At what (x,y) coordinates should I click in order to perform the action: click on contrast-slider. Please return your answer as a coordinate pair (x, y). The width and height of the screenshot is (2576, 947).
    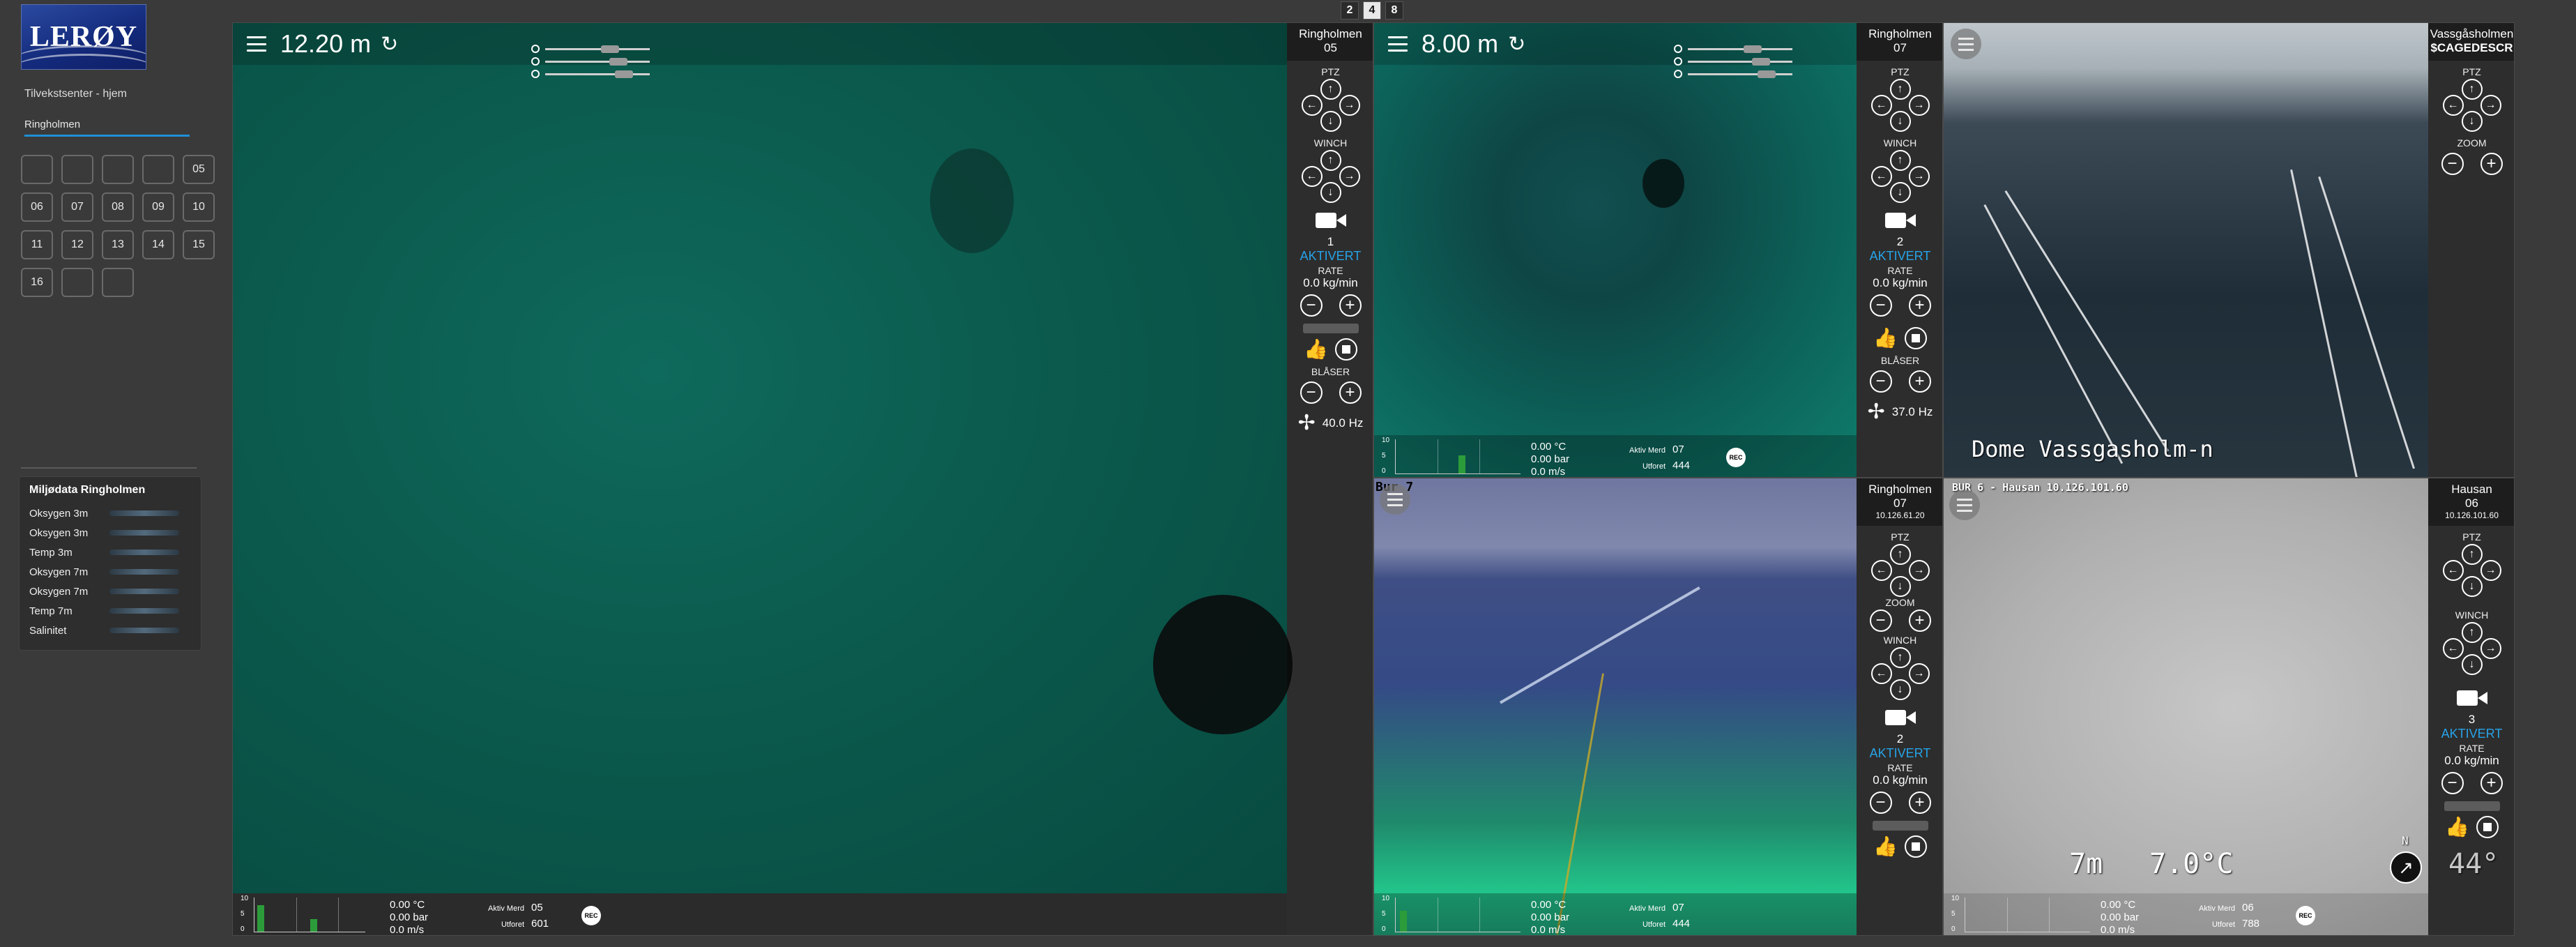
    Looking at the image, I should click on (597, 61).